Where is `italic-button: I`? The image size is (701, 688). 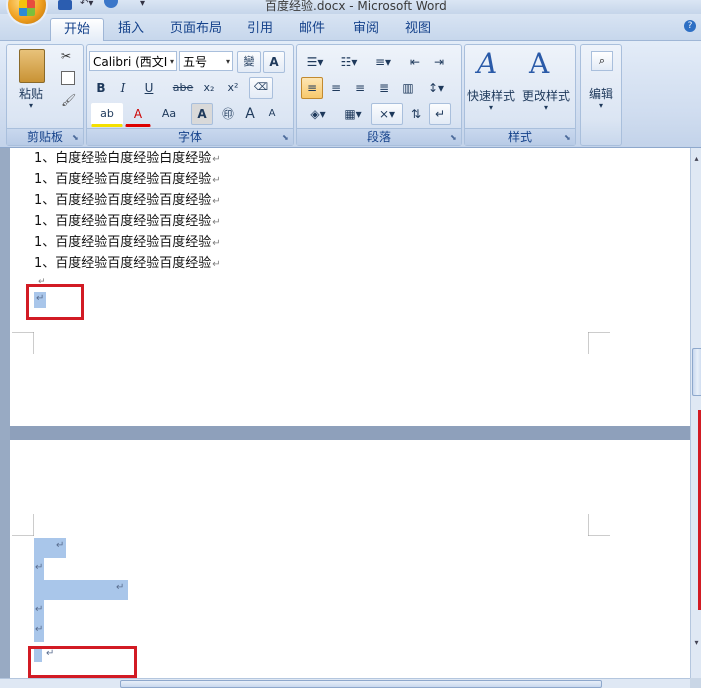
italic-button: I is located at coordinates (123, 88).